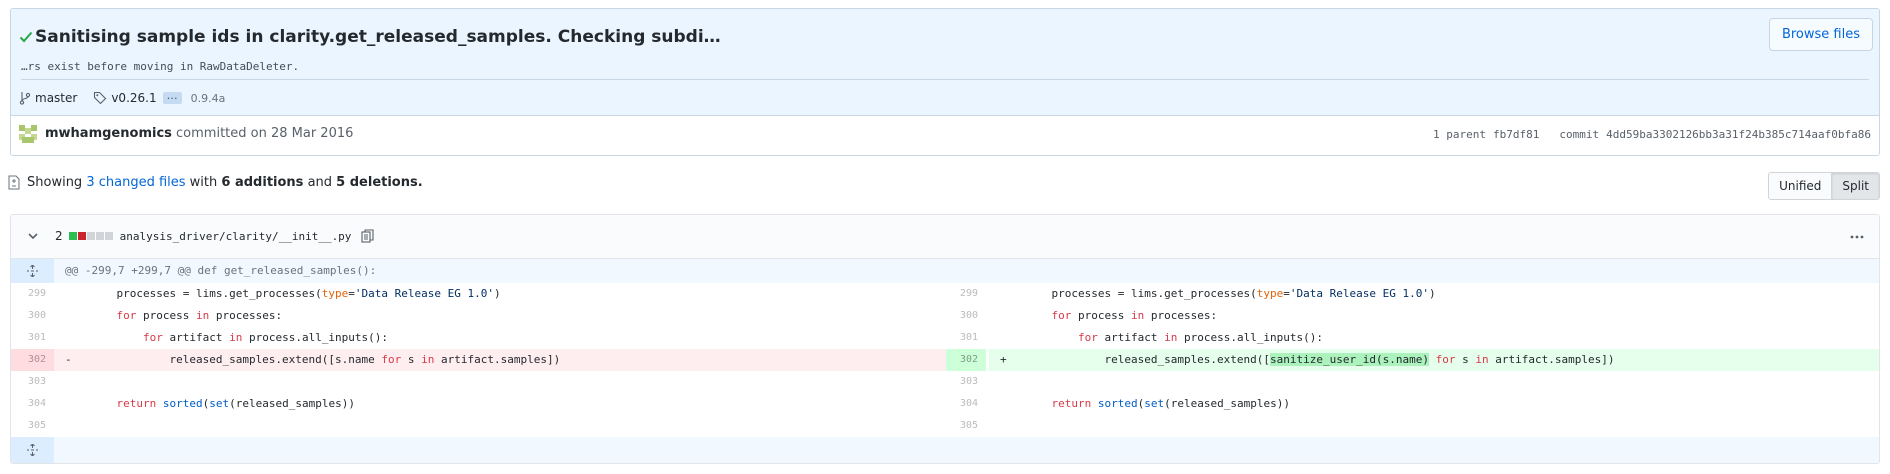 Image resolution: width=1890 pixels, height=474 pixels. Describe the element at coordinates (72, 236) in the screenshot. I see `diffstat-added-block` at that location.